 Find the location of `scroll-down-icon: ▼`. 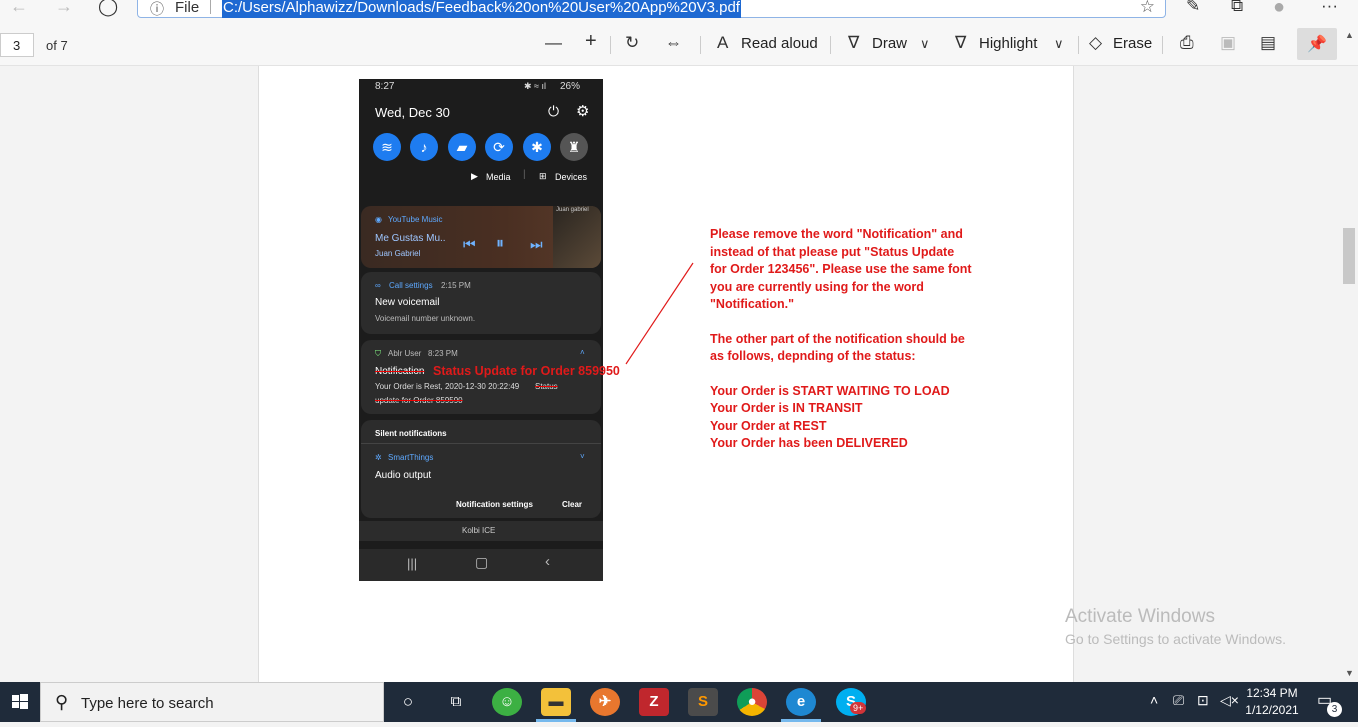

scroll-down-icon: ▼ is located at coordinates (1349, 673).